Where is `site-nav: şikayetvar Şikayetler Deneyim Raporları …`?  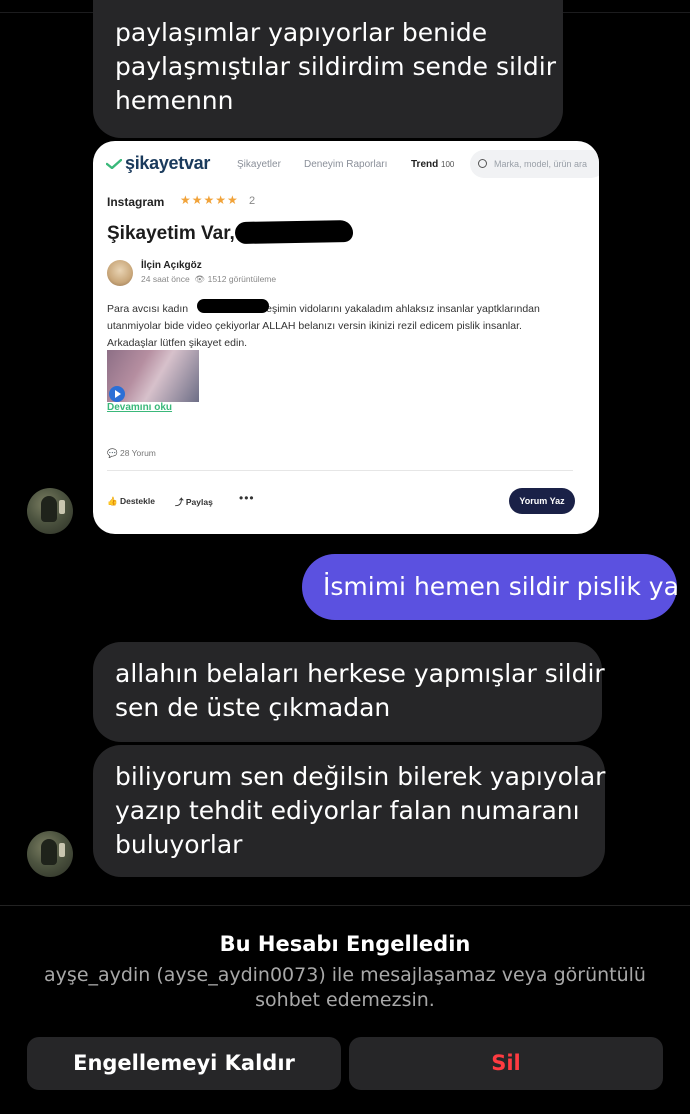 site-nav: şikayetvar Şikayetler Deneyim Raporları … is located at coordinates (346, 164).